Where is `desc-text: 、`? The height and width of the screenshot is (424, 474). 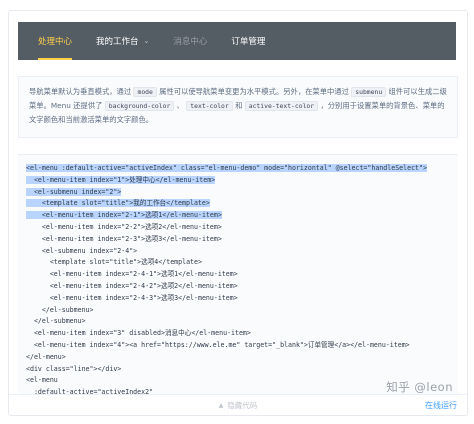 desc-text: 、 is located at coordinates (180, 105).